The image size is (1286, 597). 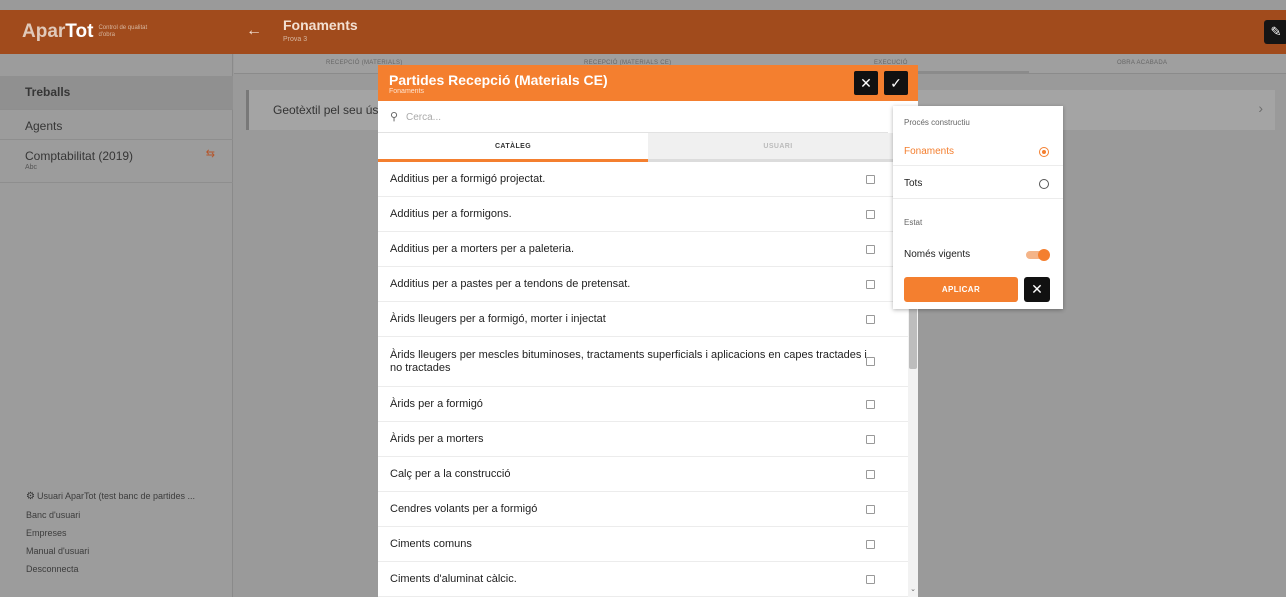 What do you see at coordinates (53, 515) in the screenshot?
I see `sidebar-link-banc-usuari: Banc d'usuari` at bounding box center [53, 515].